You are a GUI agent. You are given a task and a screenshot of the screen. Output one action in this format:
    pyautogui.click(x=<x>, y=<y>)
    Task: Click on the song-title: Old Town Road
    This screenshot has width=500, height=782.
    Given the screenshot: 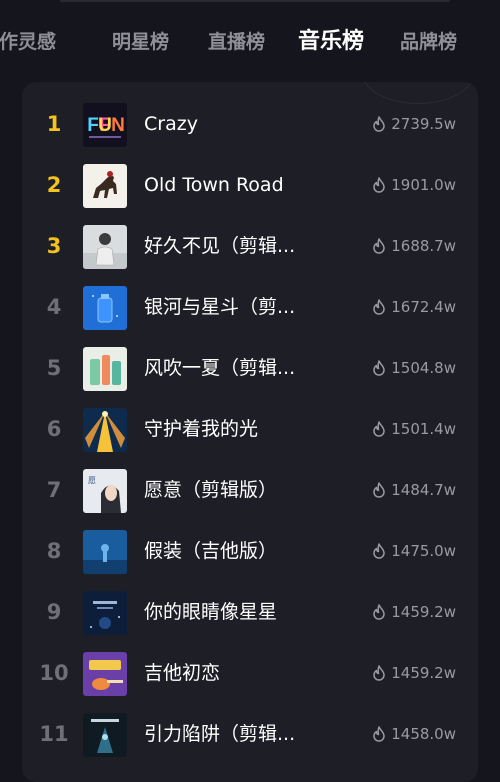 What is the action you would take?
    pyautogui.click(x=214, y=185)
    